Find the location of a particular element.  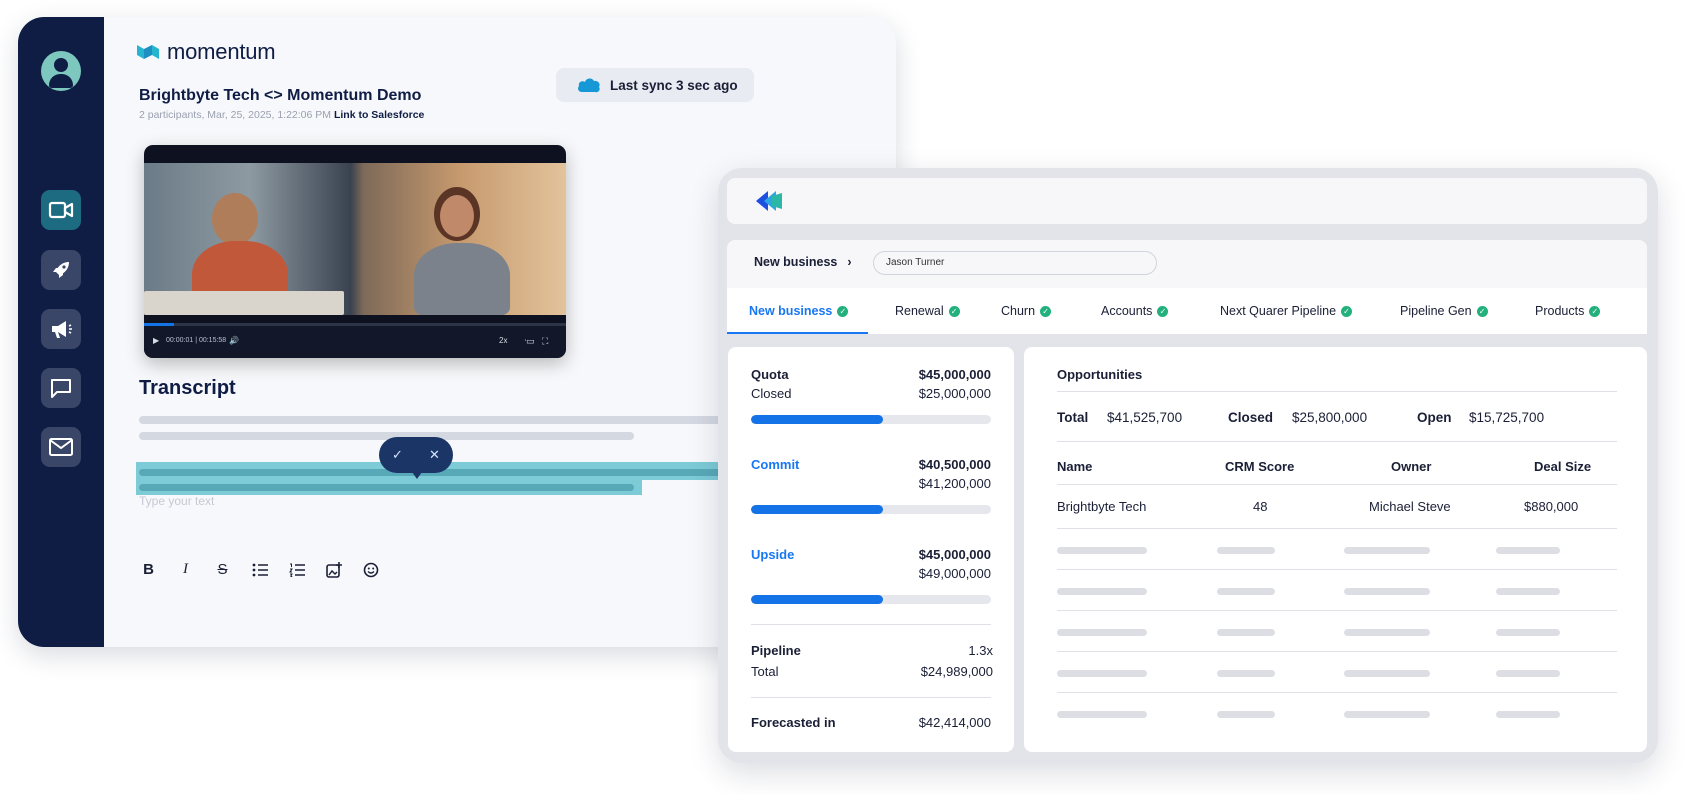

user-avatar is located at coordinates (61, 71).